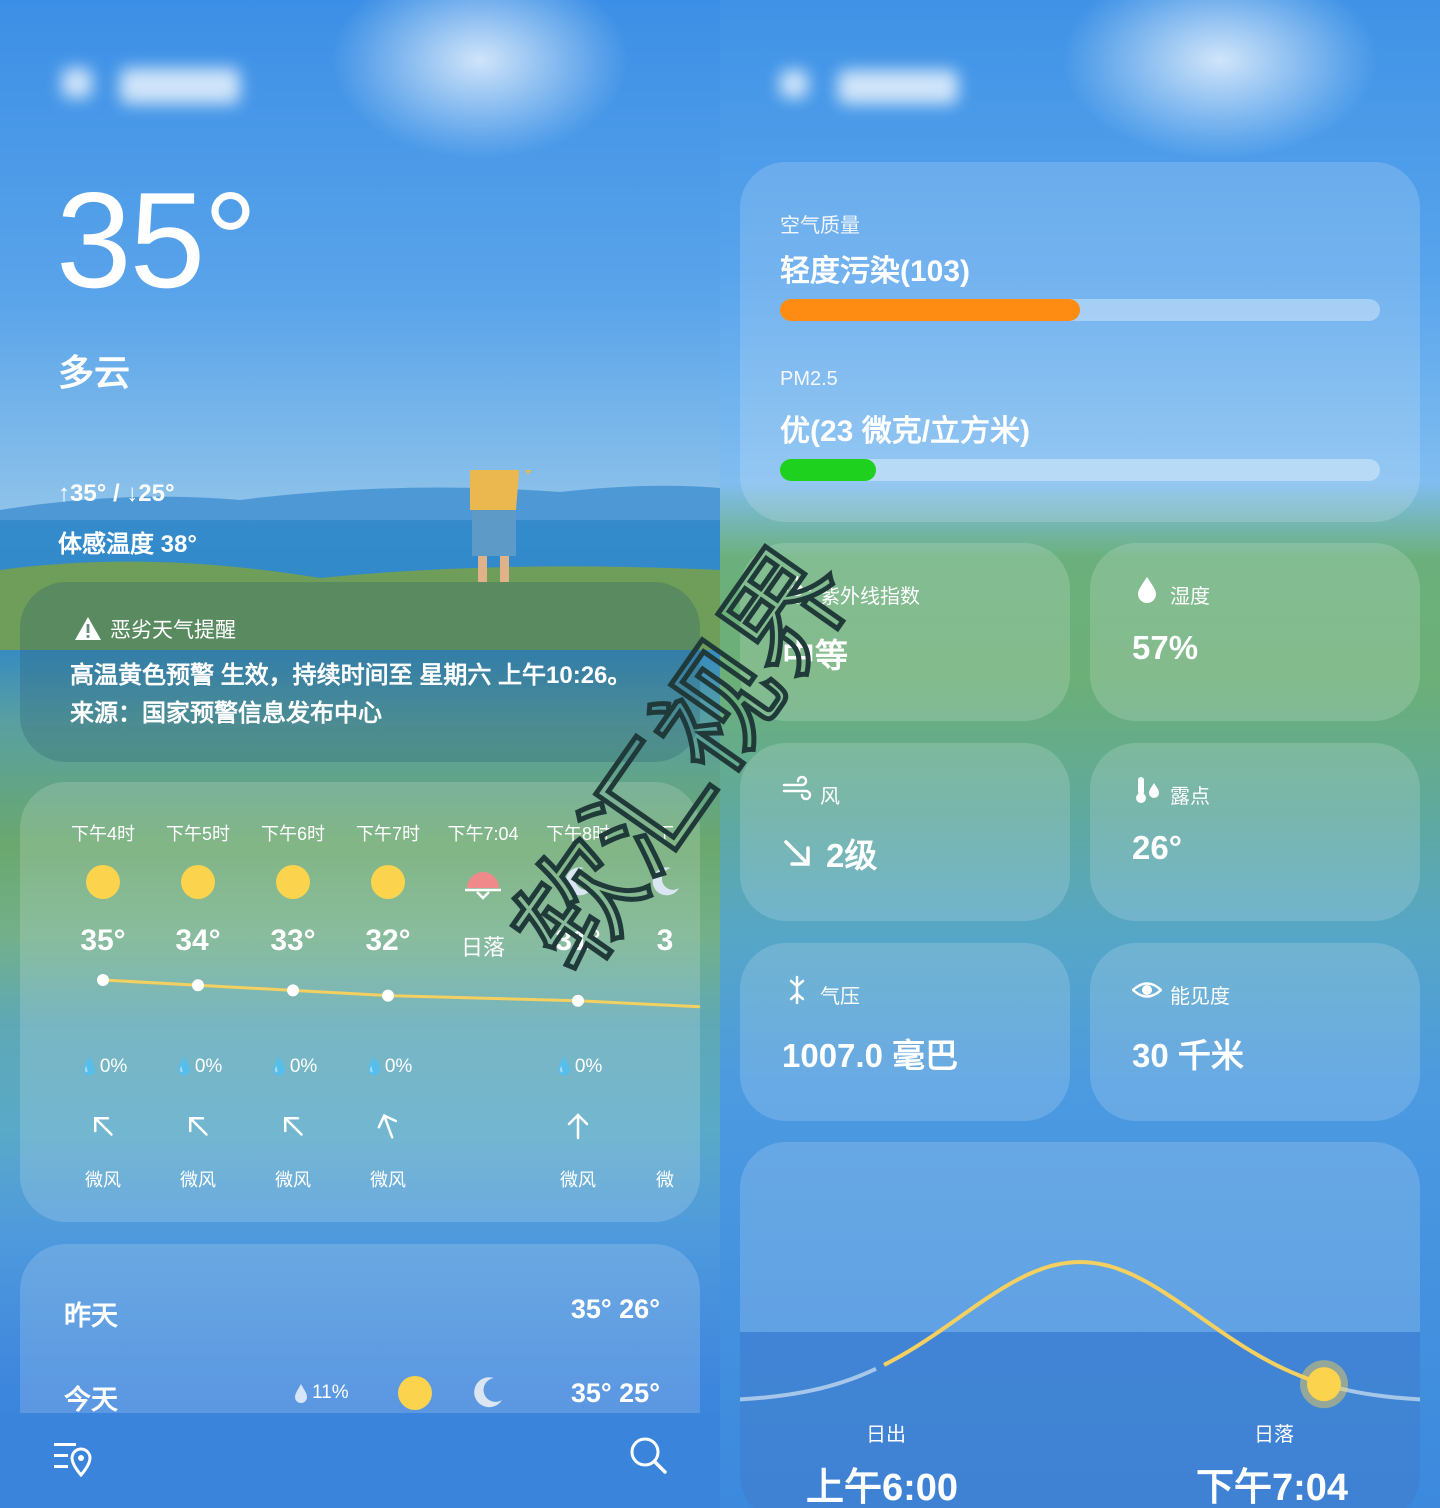 The width and height of the screenshot is (1440, 1508). I want to click on dew-point-tile: 露点 26°, so click(1255, 832).